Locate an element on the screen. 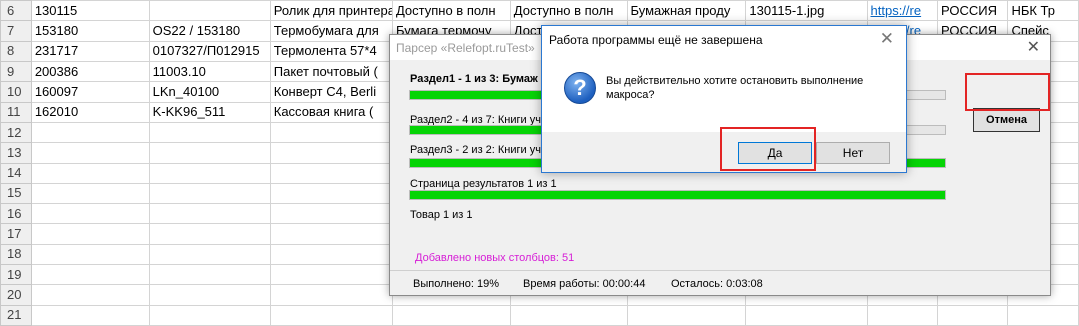  table-cell: Бумажная проду is located at coordinates (686, 11).